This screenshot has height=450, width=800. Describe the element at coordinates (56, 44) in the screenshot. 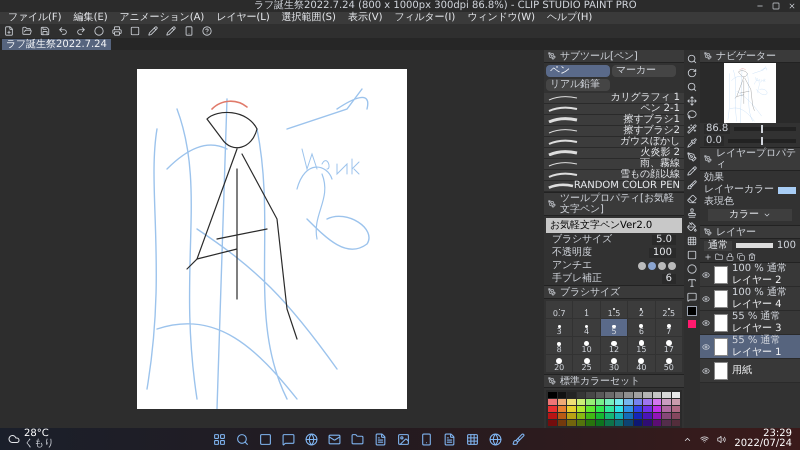

I see `document-tab: ラフ誕生祭2022.7.24` at that location.